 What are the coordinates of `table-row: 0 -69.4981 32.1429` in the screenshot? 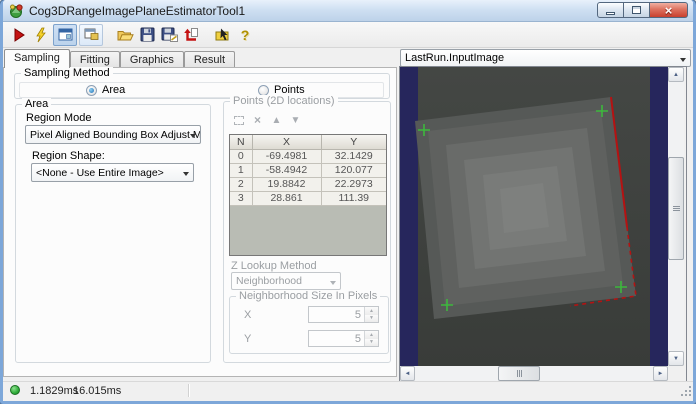 It's located at (308, 156).